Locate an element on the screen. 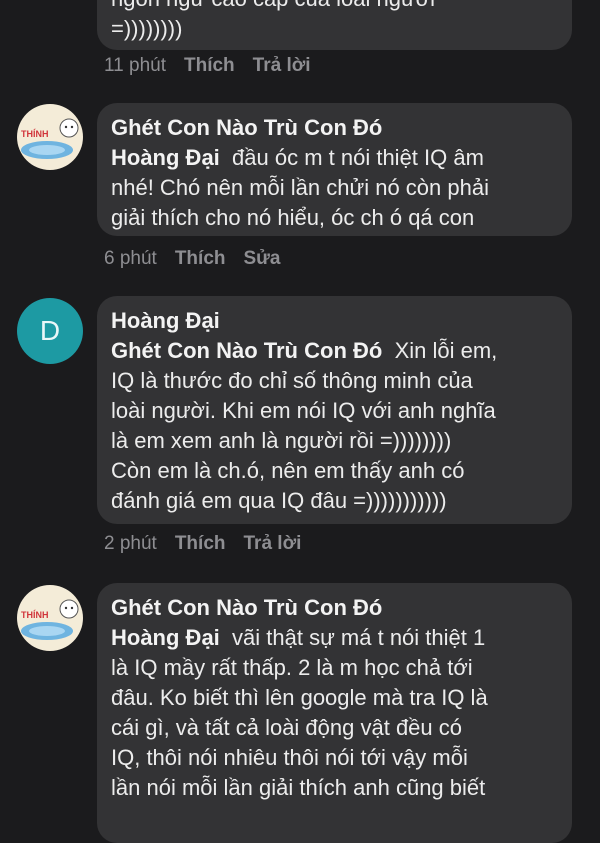  comment-text-line: là em xem anh là người rồi =)))))))) is located at coordinates (281, 440).